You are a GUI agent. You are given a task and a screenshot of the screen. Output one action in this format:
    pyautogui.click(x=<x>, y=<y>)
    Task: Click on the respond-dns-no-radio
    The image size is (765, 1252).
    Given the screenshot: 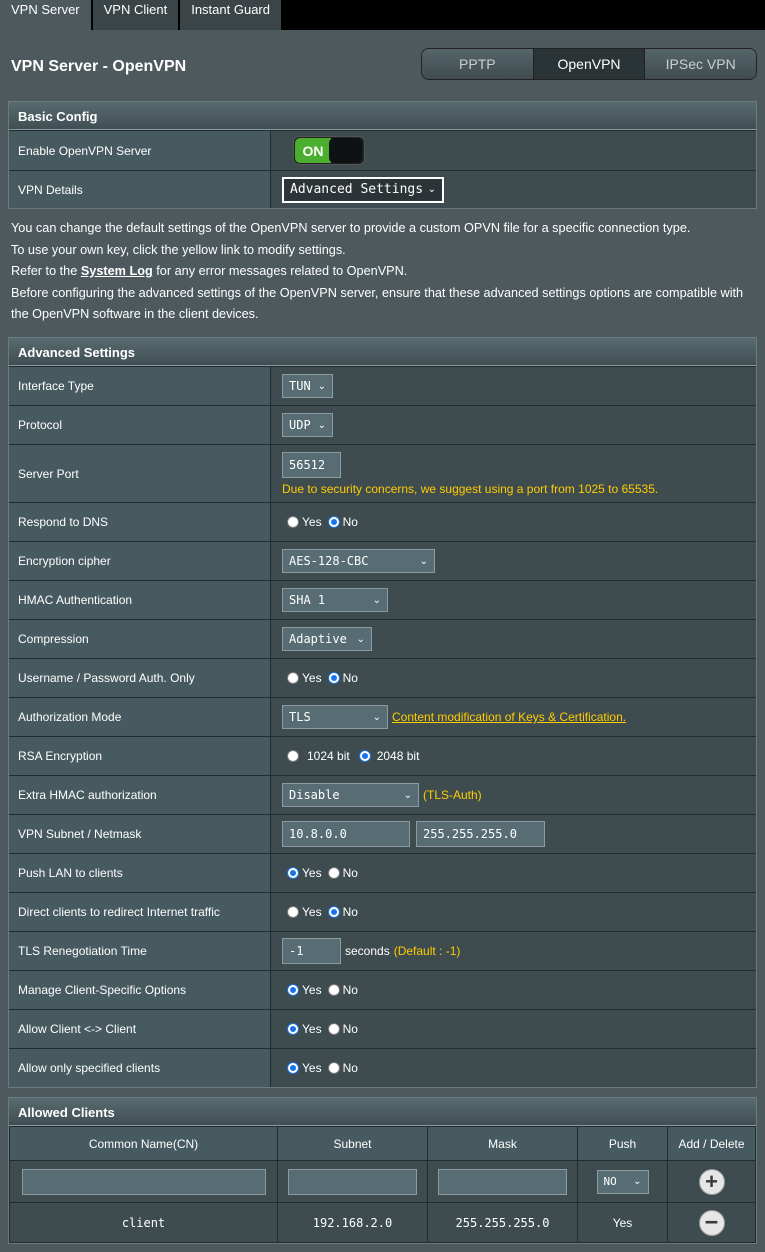 What is the action you would take?
    pyautogui.click(x=333, y=522)
    